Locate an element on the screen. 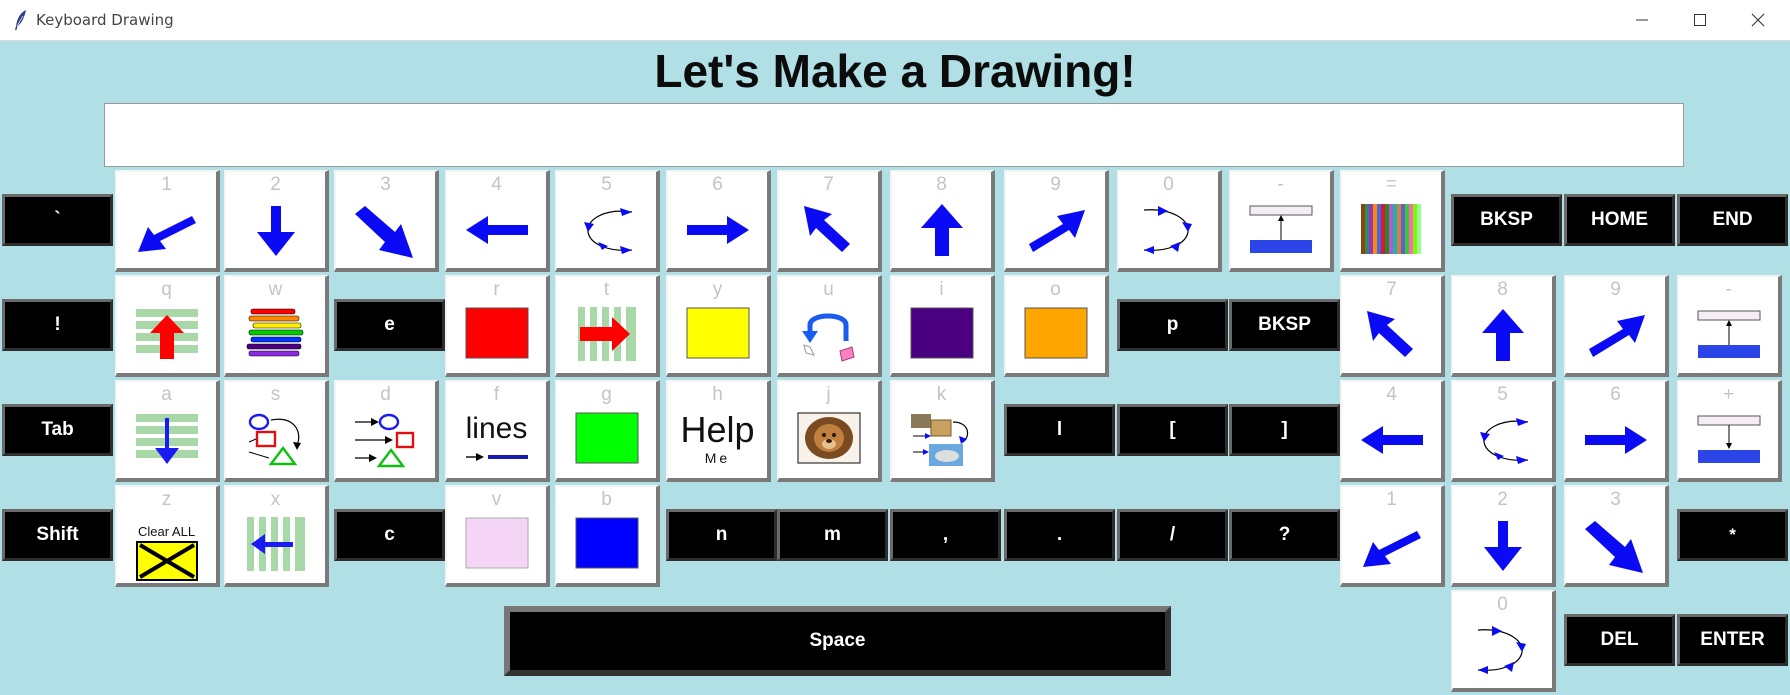 Image resolution: width=1790 pixels, height=695 pixels. key-period: . is located at coordinates (1059, 535).